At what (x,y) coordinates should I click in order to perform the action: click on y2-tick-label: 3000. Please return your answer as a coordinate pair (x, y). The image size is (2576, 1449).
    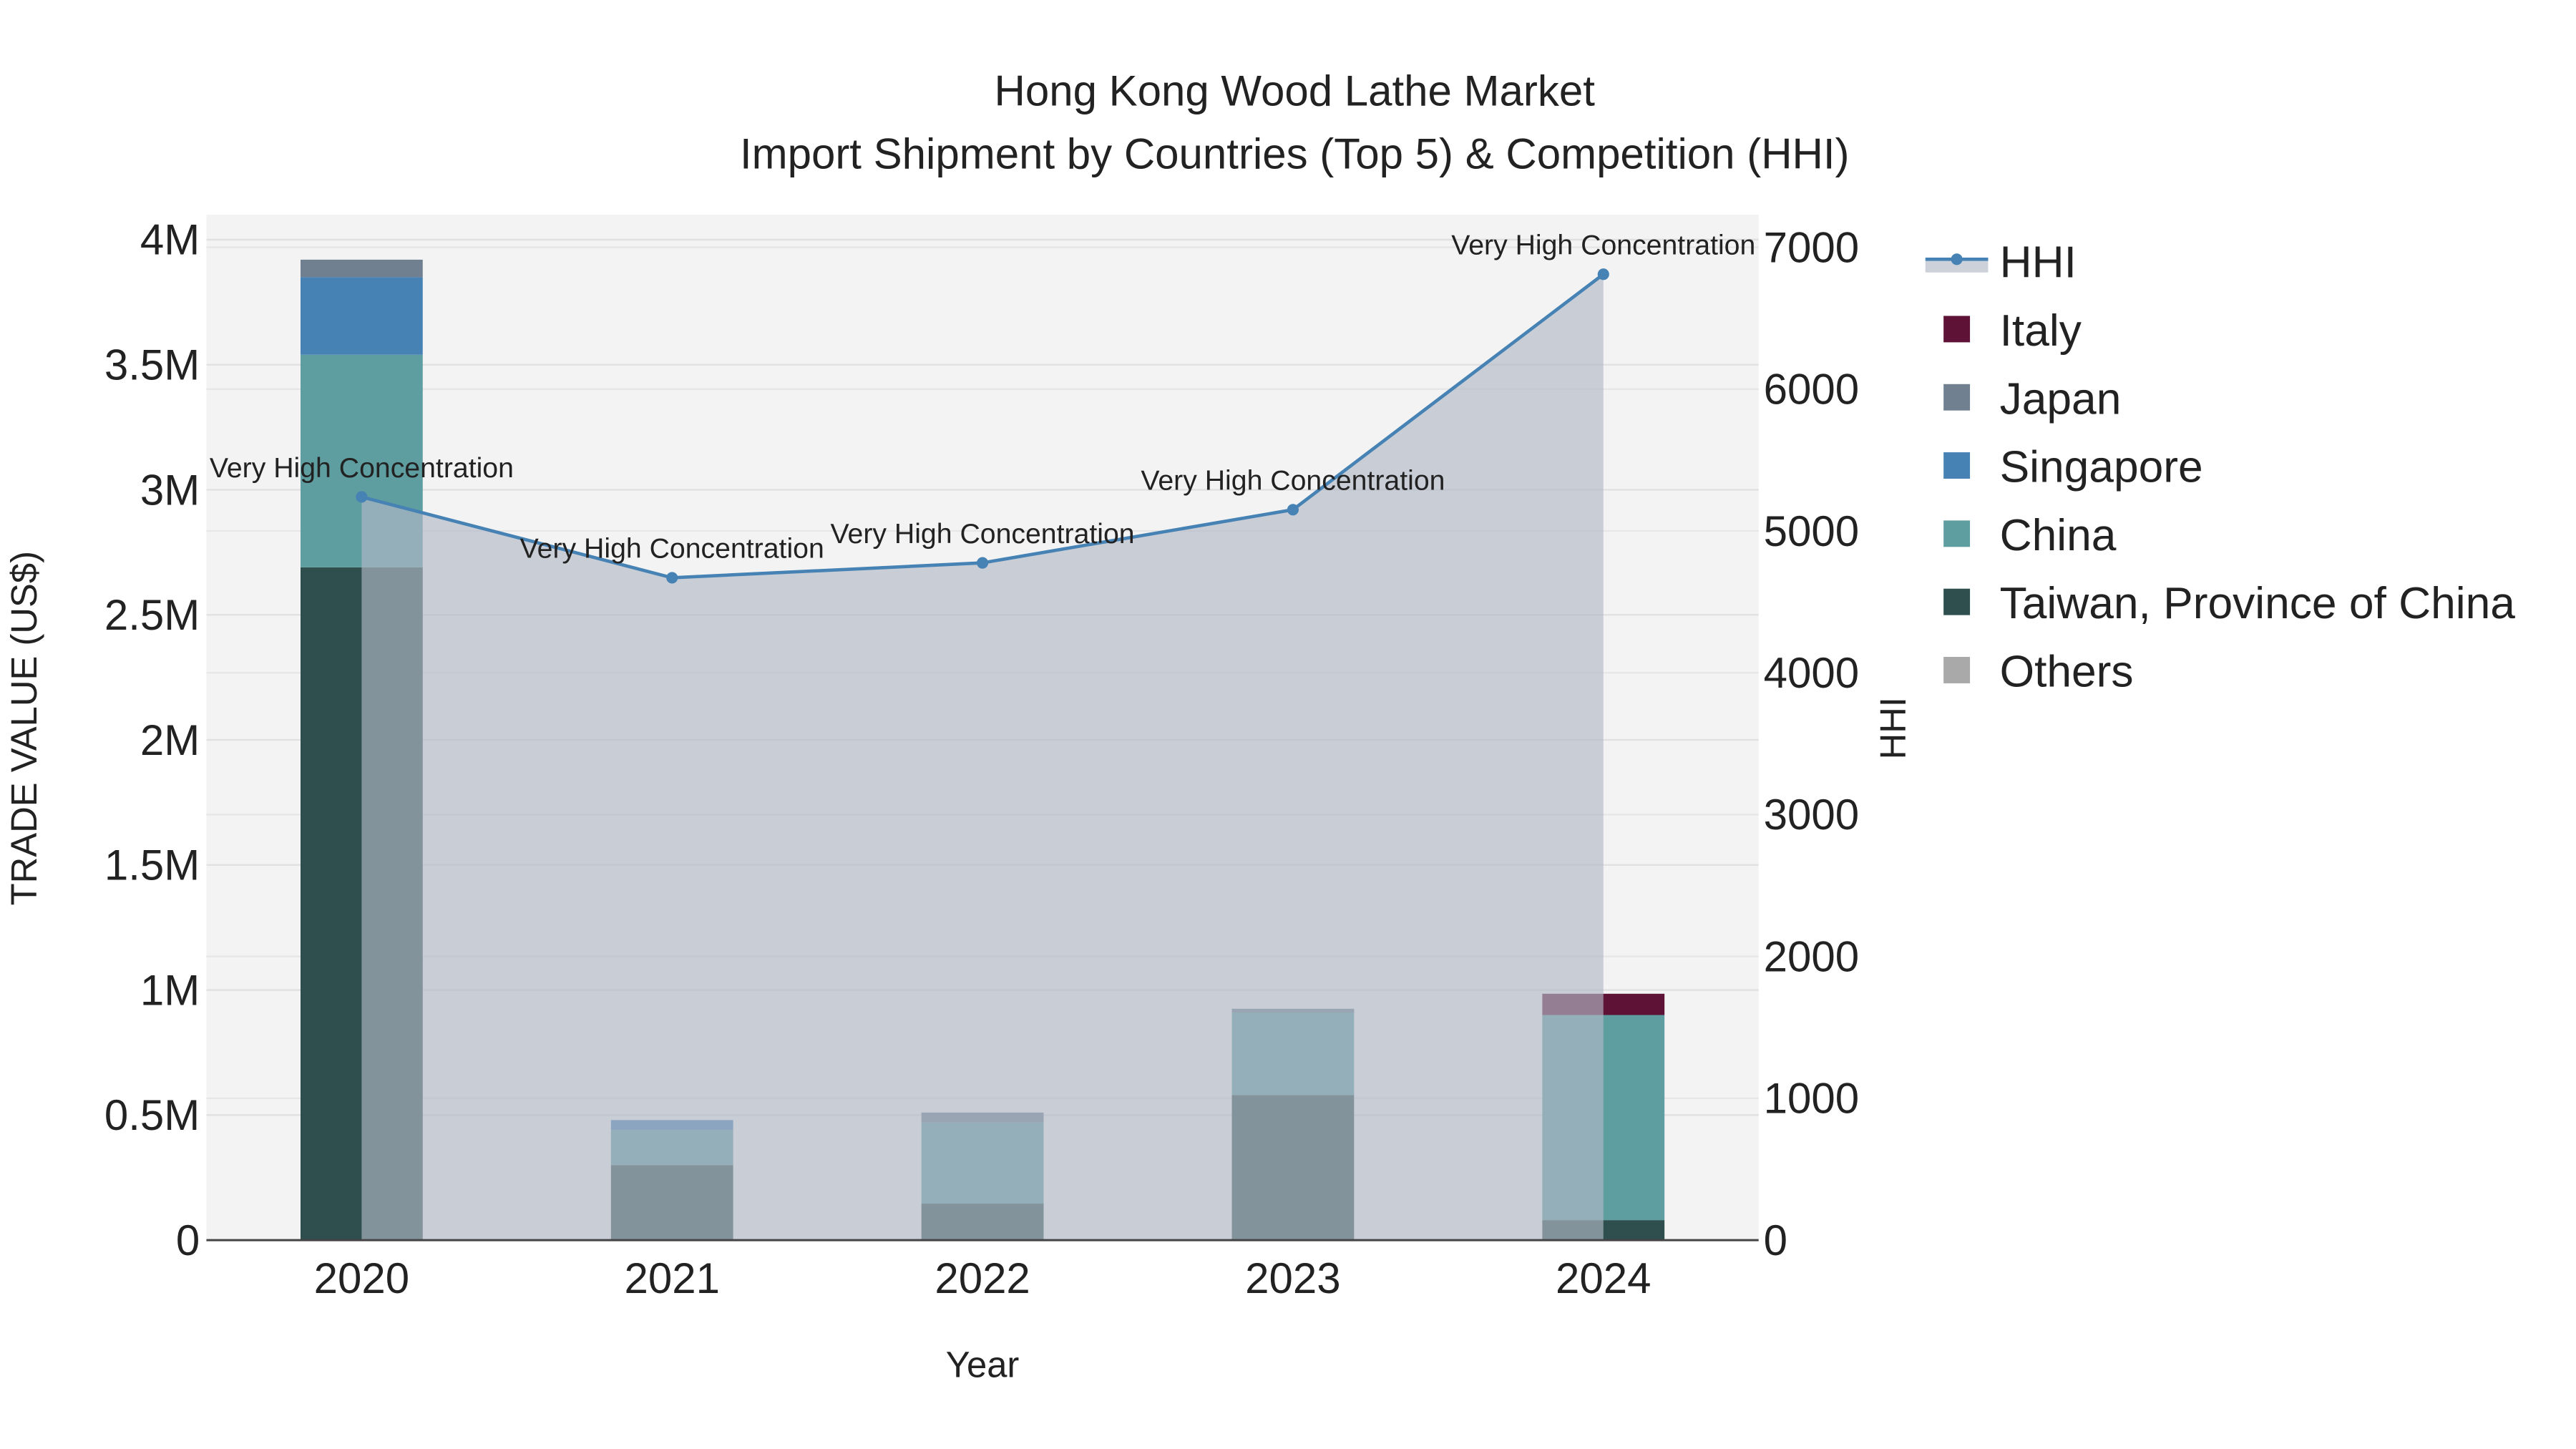
    Looking at the image, I should click on (1811, 815).